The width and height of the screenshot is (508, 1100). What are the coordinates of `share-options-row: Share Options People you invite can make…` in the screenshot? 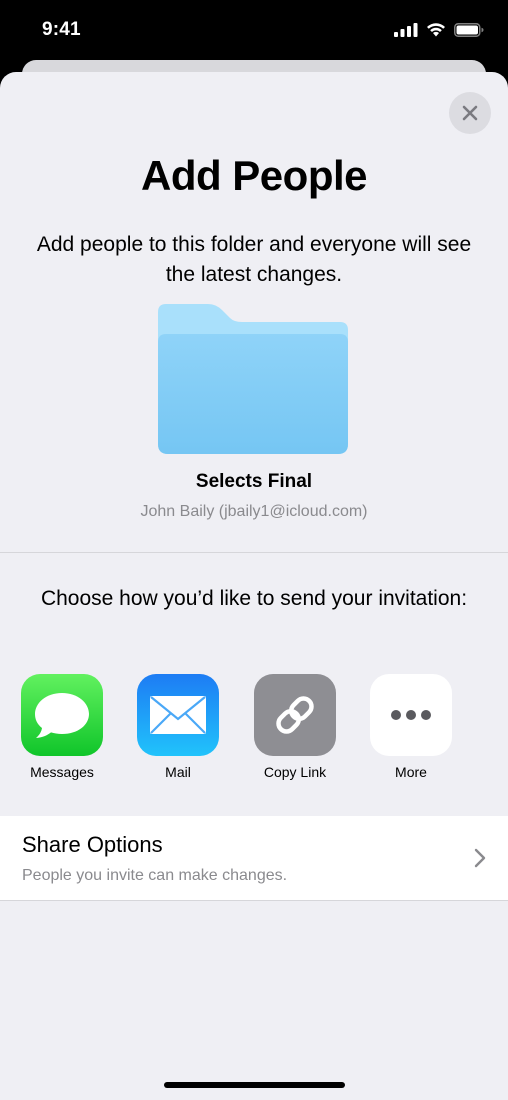 It's located at (254, 858).